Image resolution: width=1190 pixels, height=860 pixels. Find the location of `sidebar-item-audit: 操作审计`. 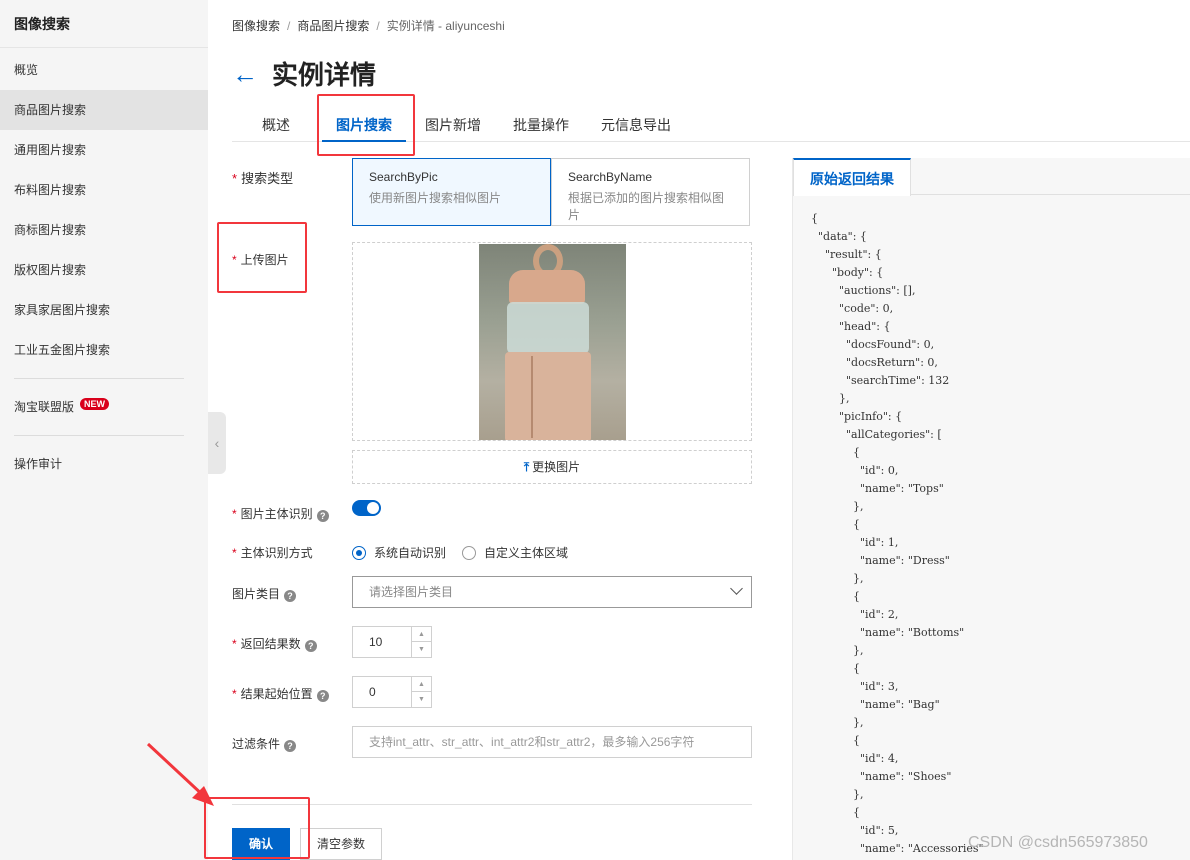

sidebar-item-audit: 操作审计 is located at coordinates (104, 464).